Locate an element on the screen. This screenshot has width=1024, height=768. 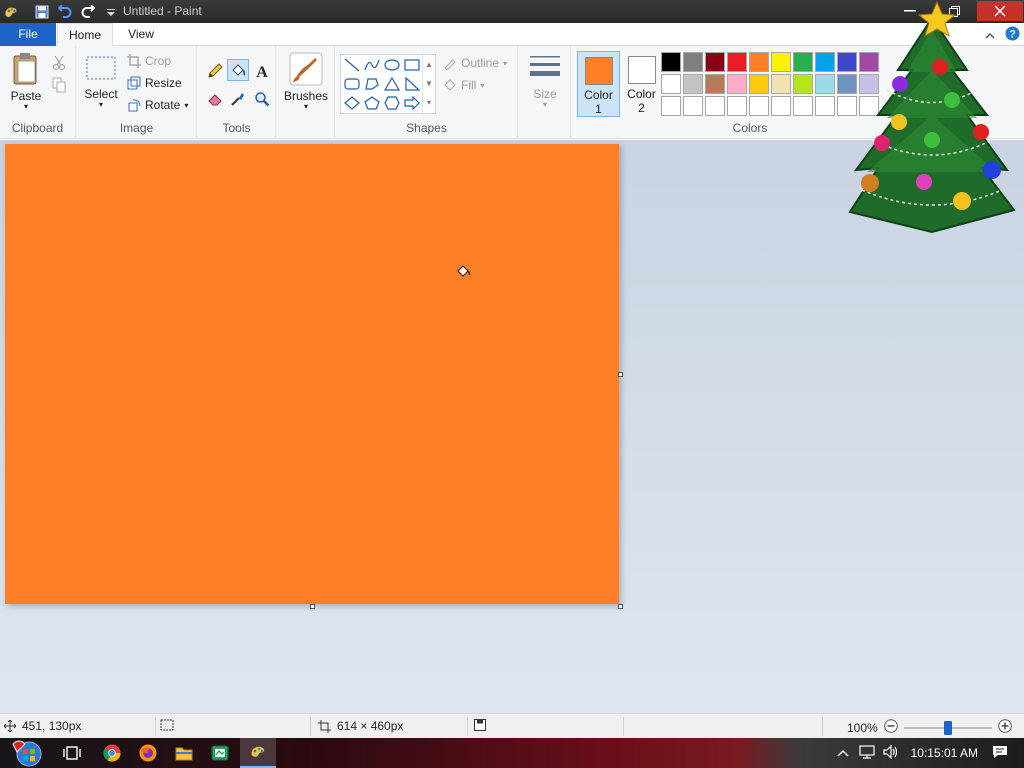
pencil-icon is located at coordinates (215, 71).